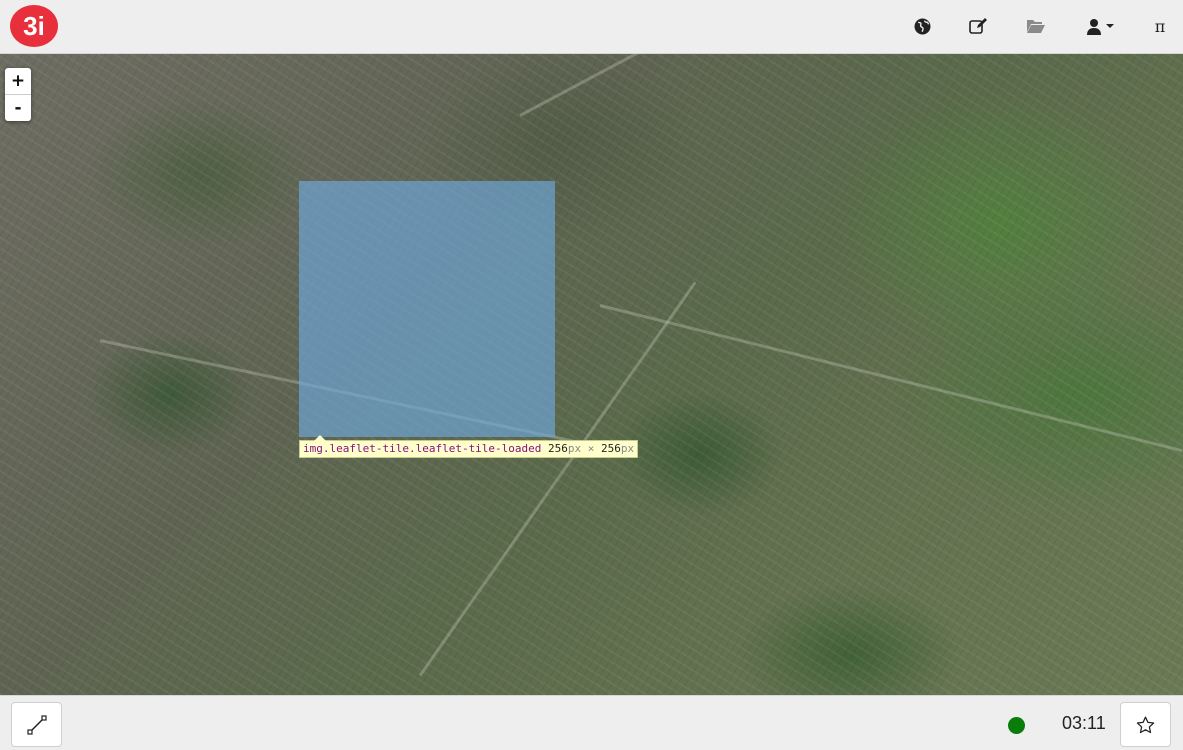 This screenshot has height=750, width=1183. What do you see at coordinates (627, 448) in the screenshot?
I see `tooltip-height-unit: px` at bounding box center [627, 448].